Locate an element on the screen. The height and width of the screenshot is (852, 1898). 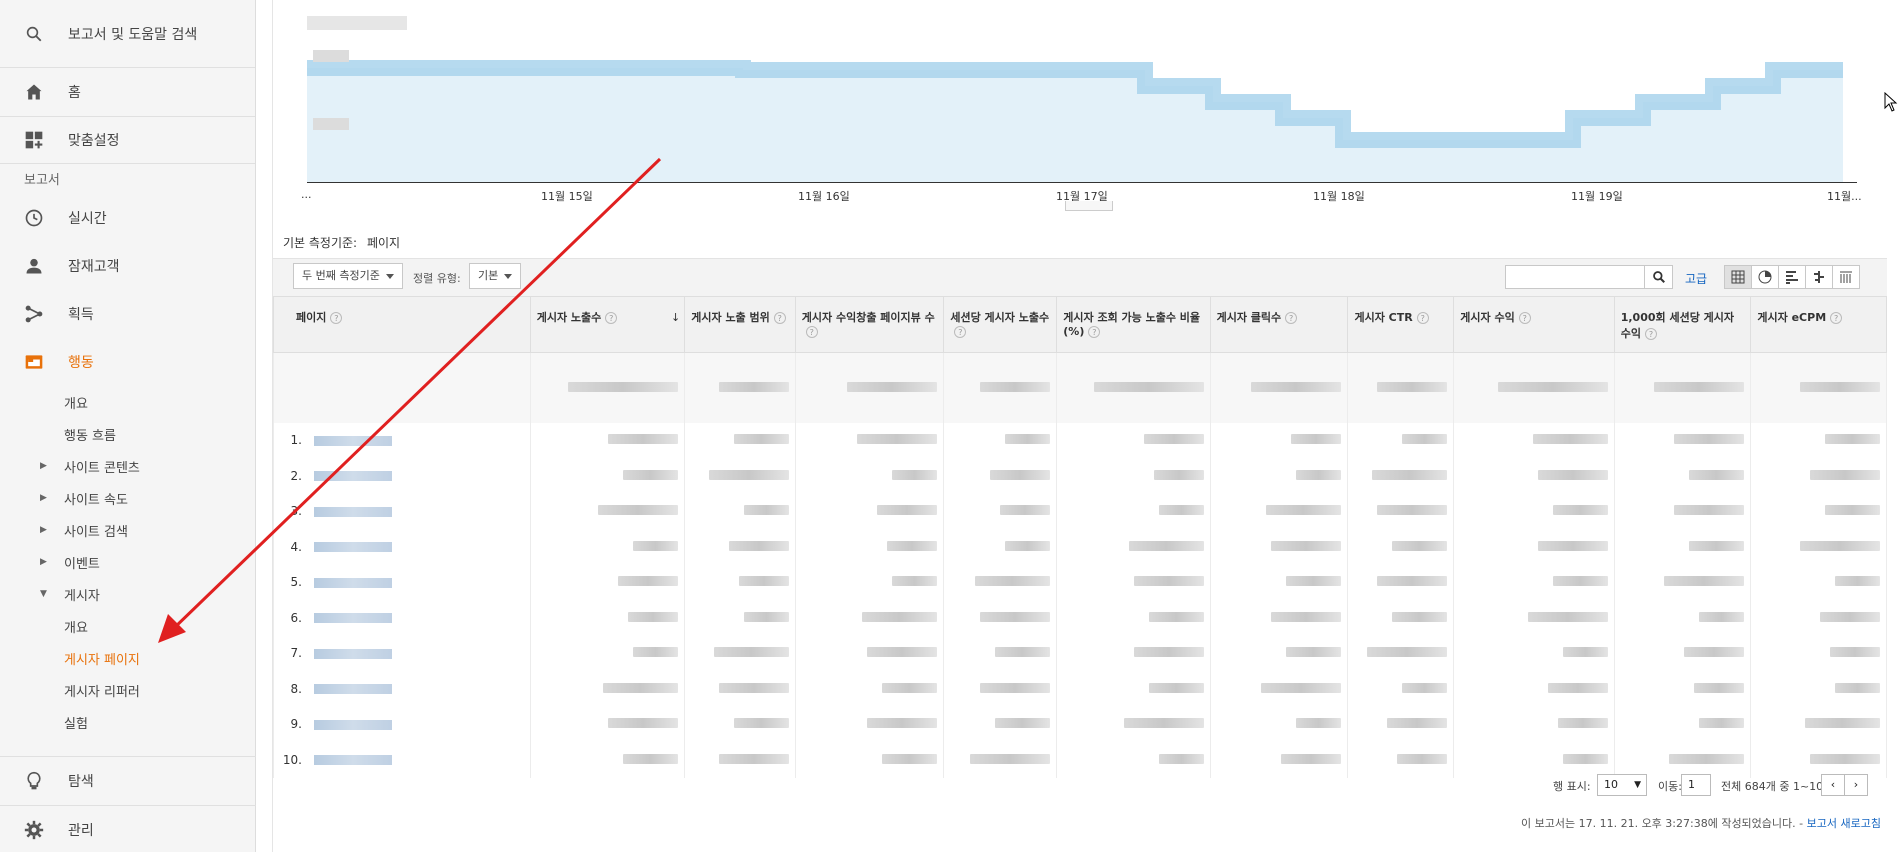
sidebar-subitem-publisher-referrers: 게시자 리퍼러 is located at coordinates (127, 690).